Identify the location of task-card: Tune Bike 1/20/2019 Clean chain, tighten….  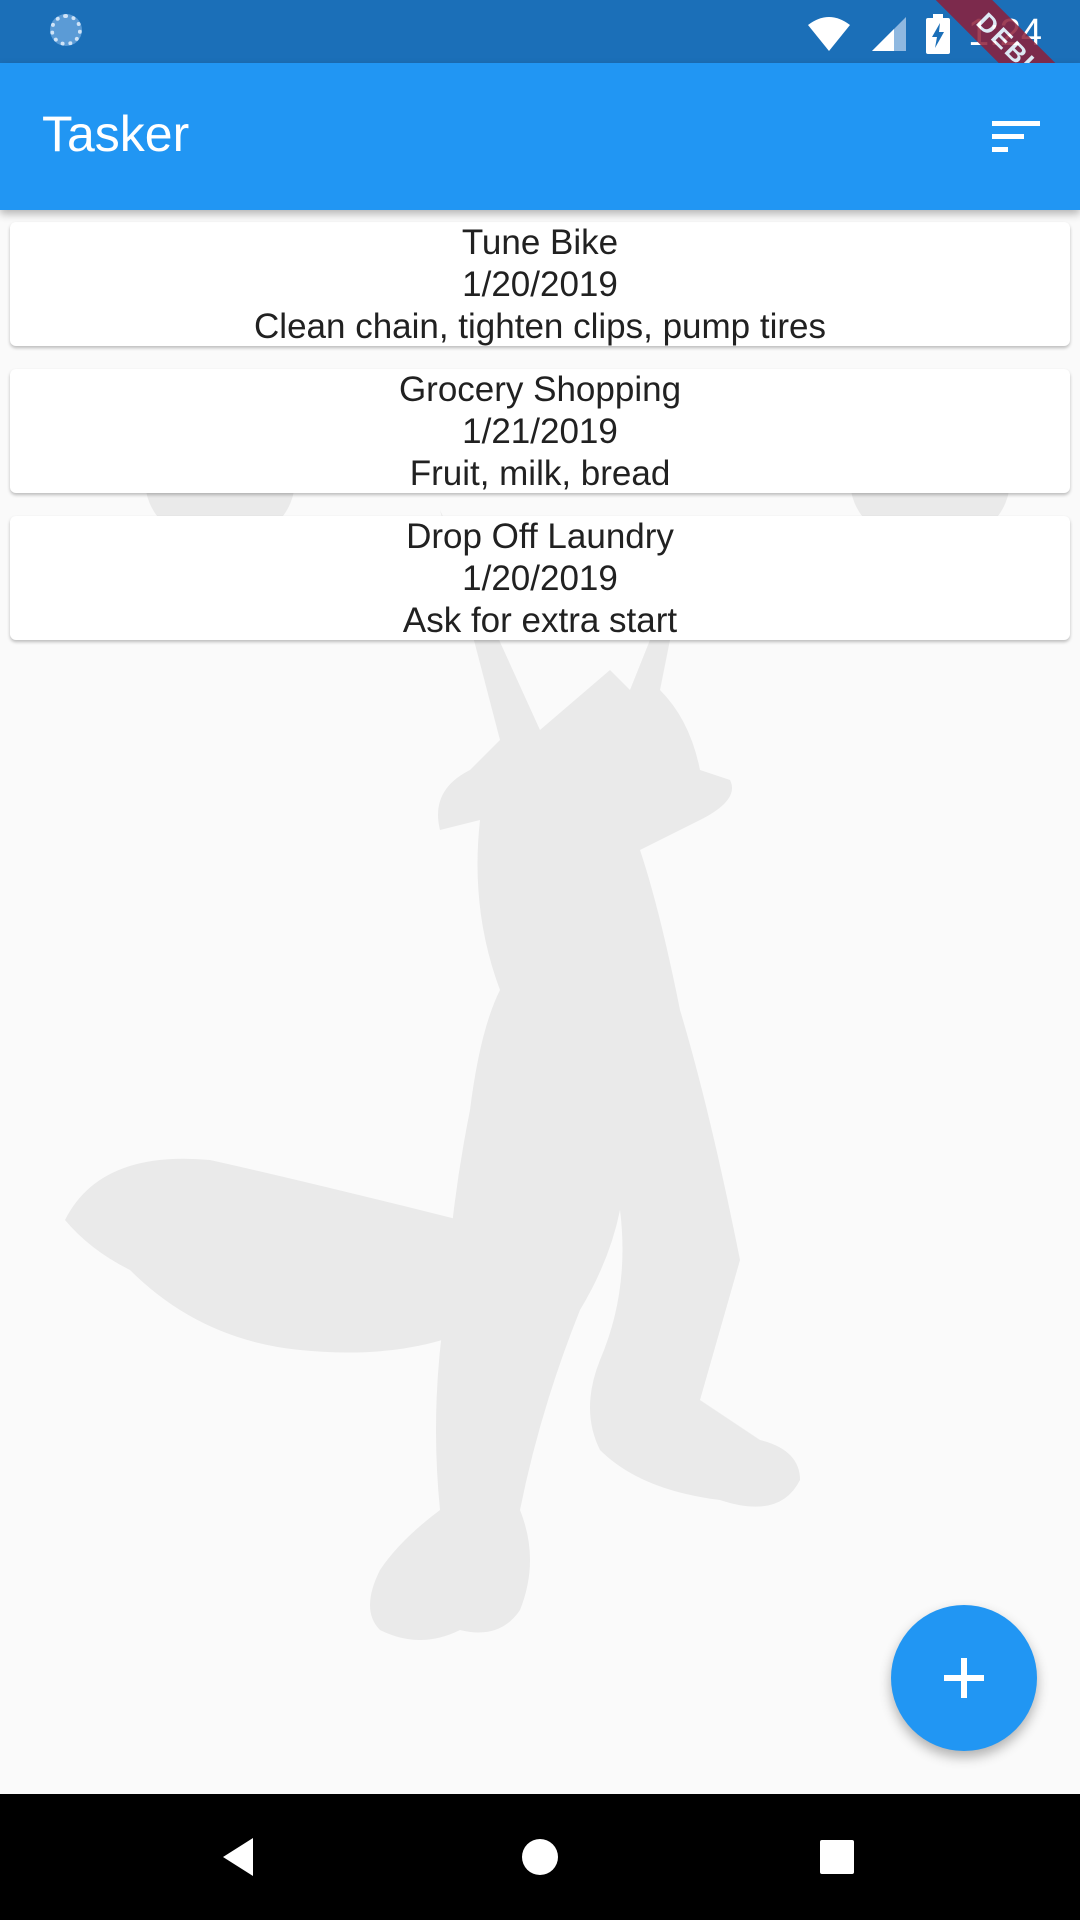
(540, 284).